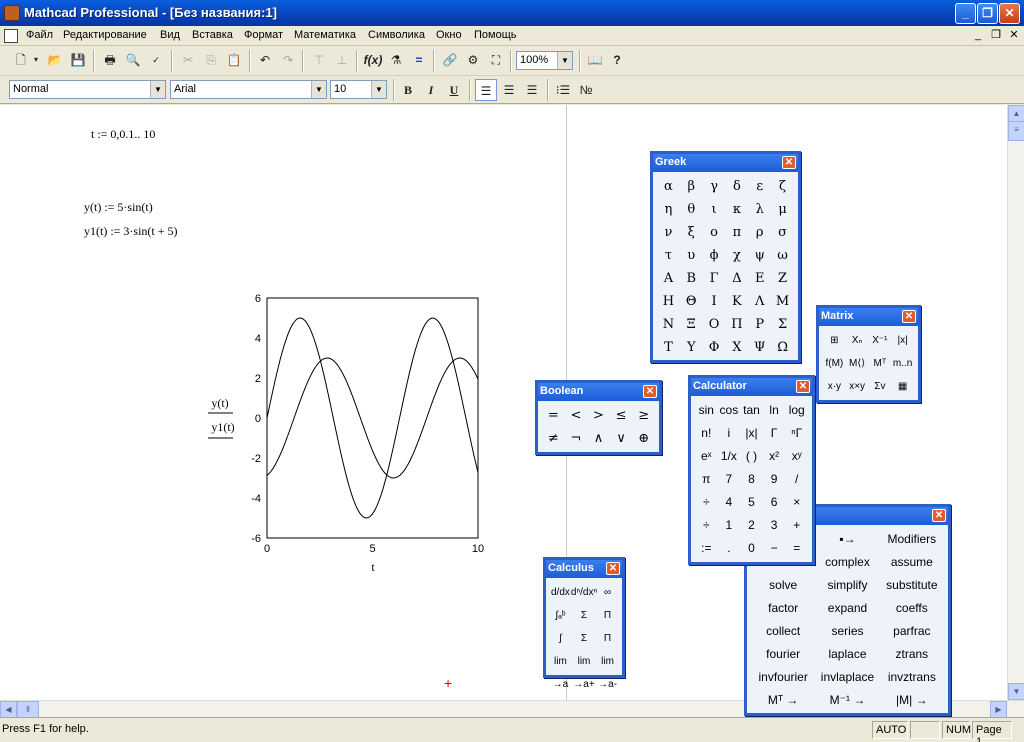 This screenshot has height=742, width=1024. Describe the element at coordinates (319, 60) in the screenshot. I see `align-top-icon: ⊤` at that location.